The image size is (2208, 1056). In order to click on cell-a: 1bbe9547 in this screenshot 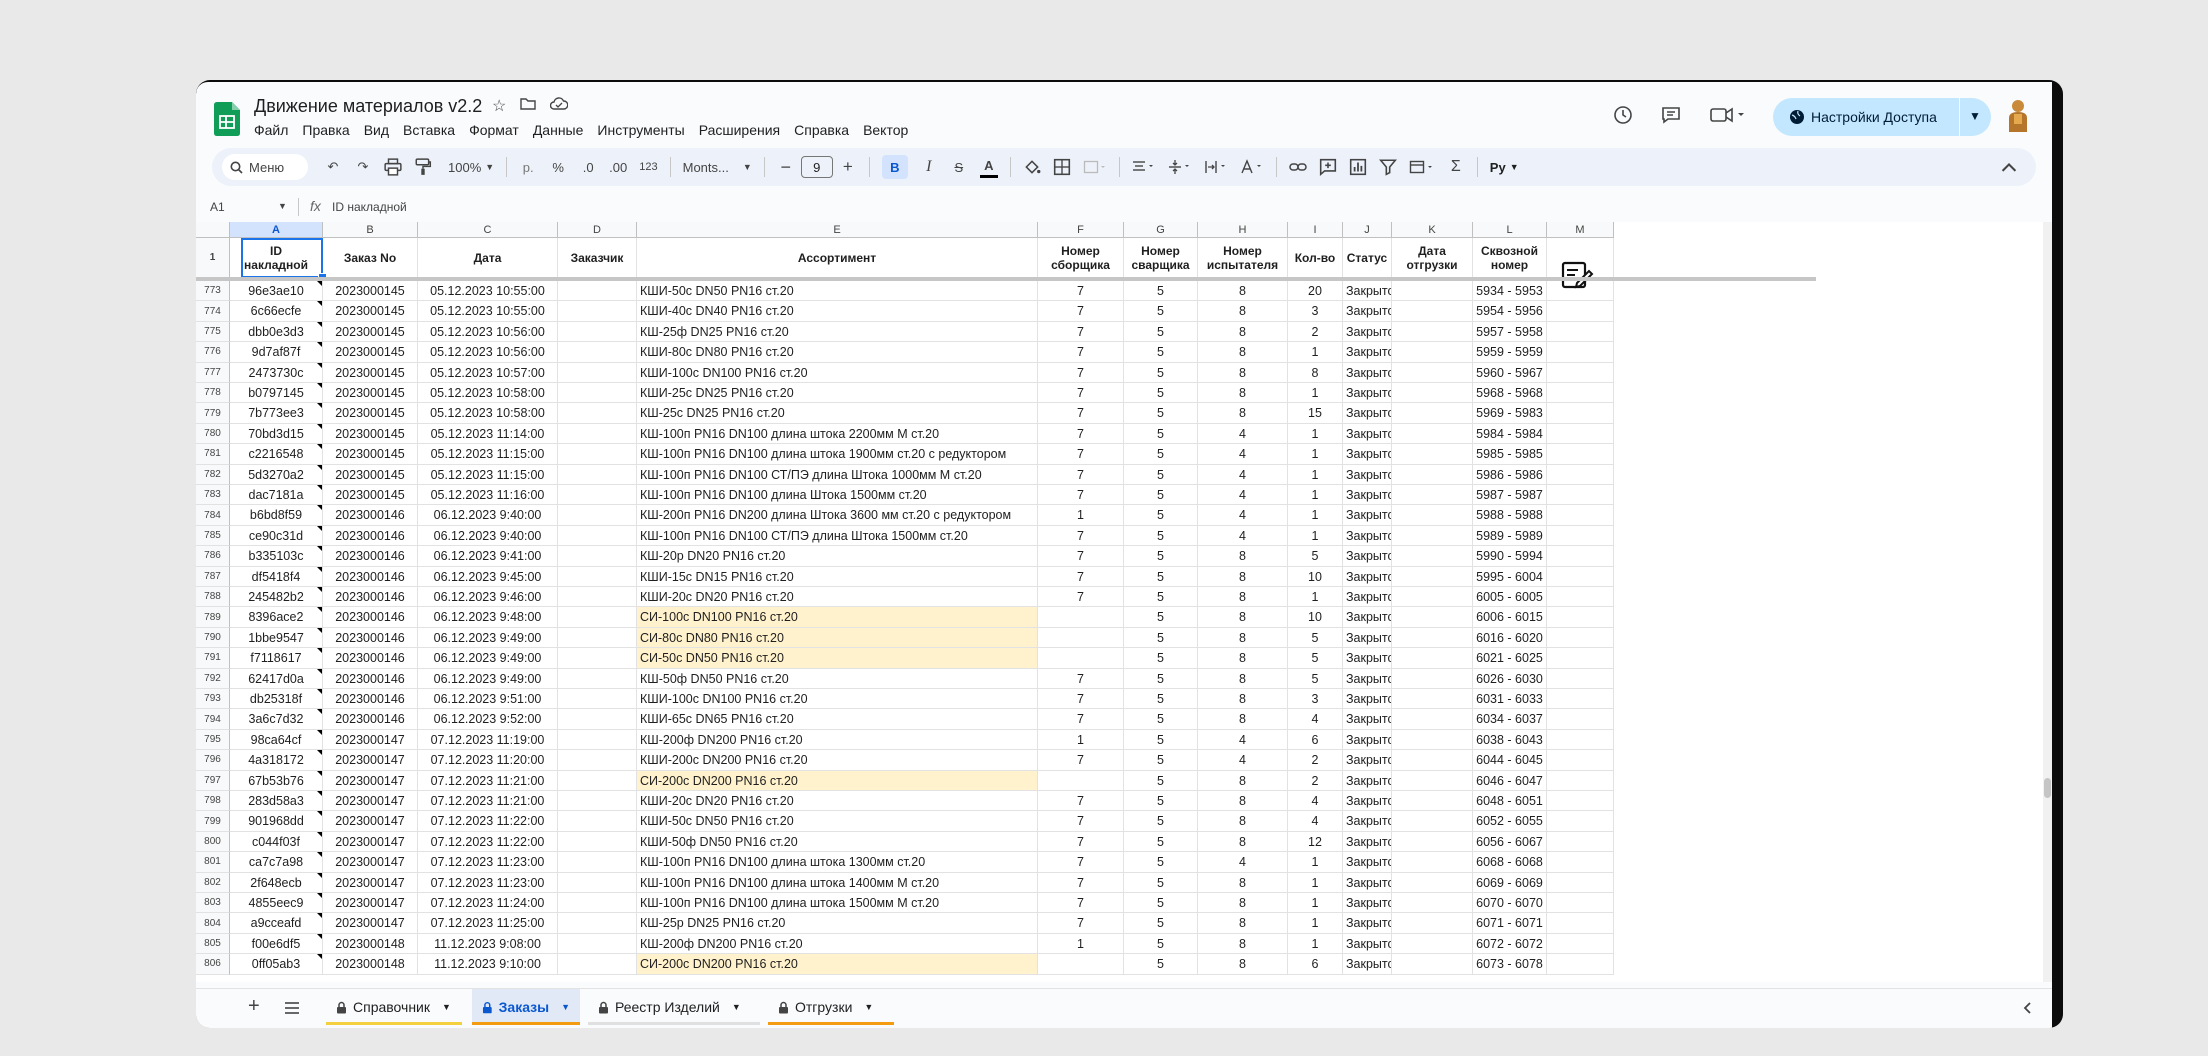, I will do `click(276, 638)`.